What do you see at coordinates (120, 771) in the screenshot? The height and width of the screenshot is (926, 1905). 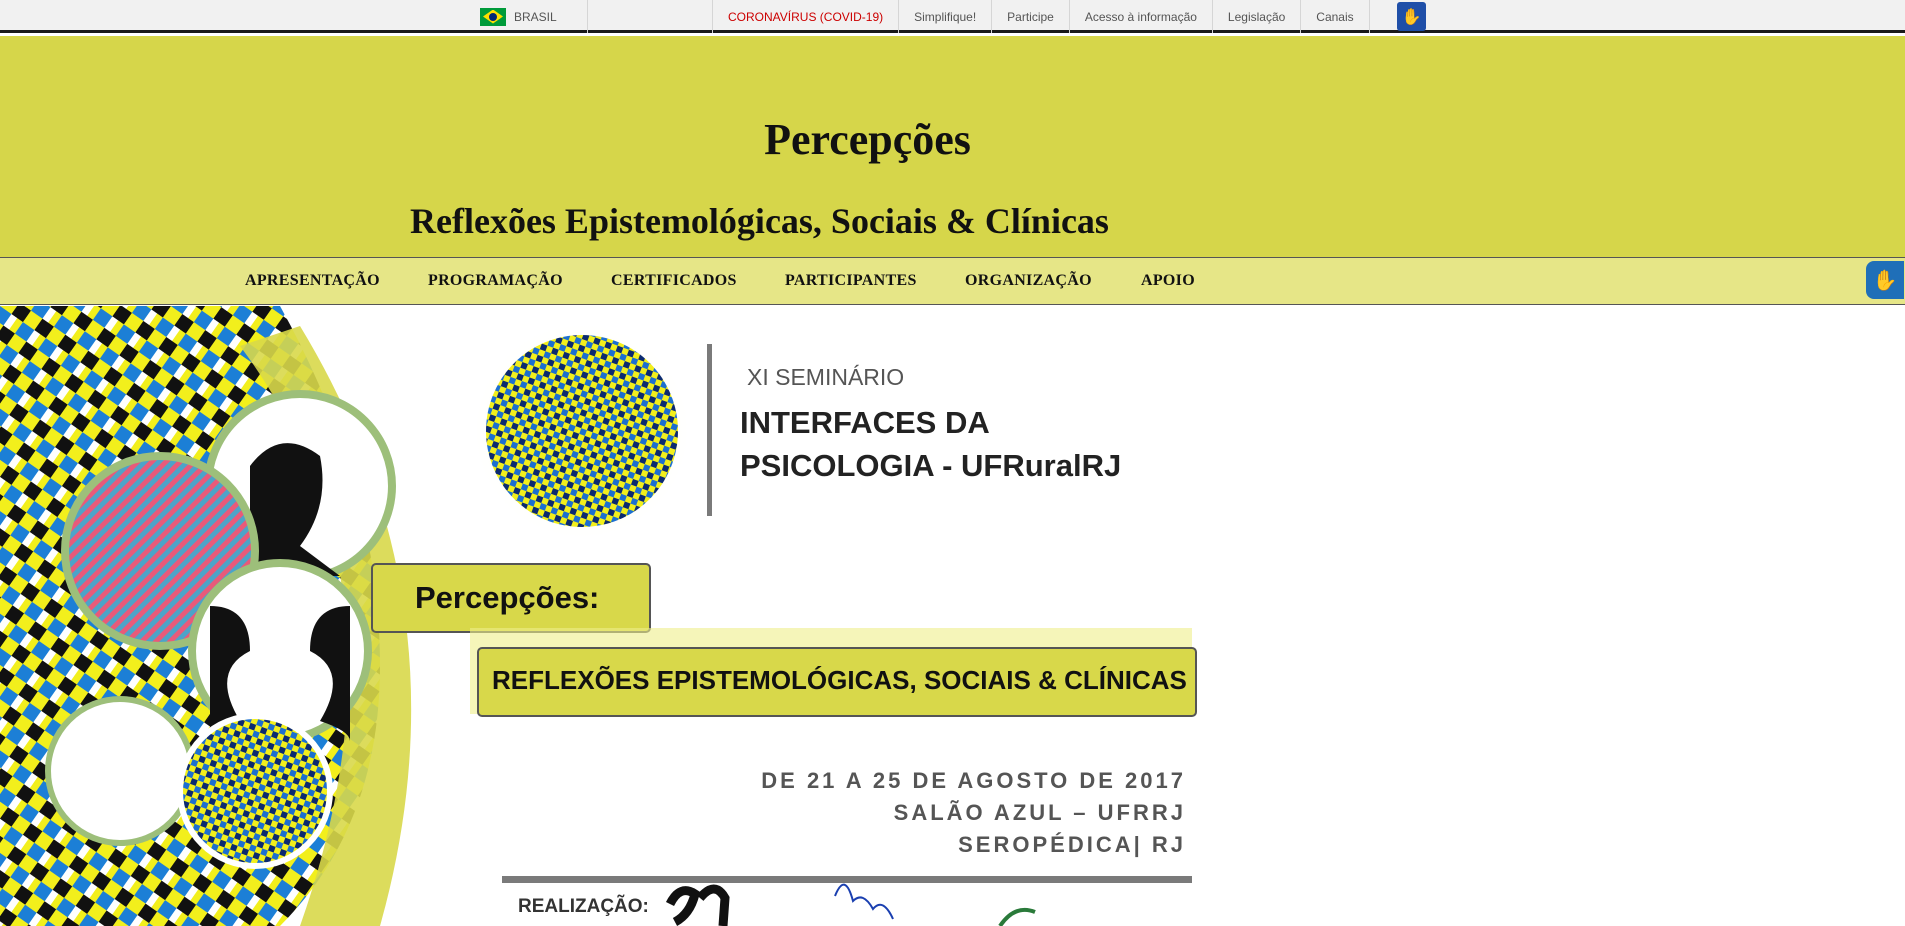 I see `cartoon-illusion-circle` at bounding box center [120, 771].